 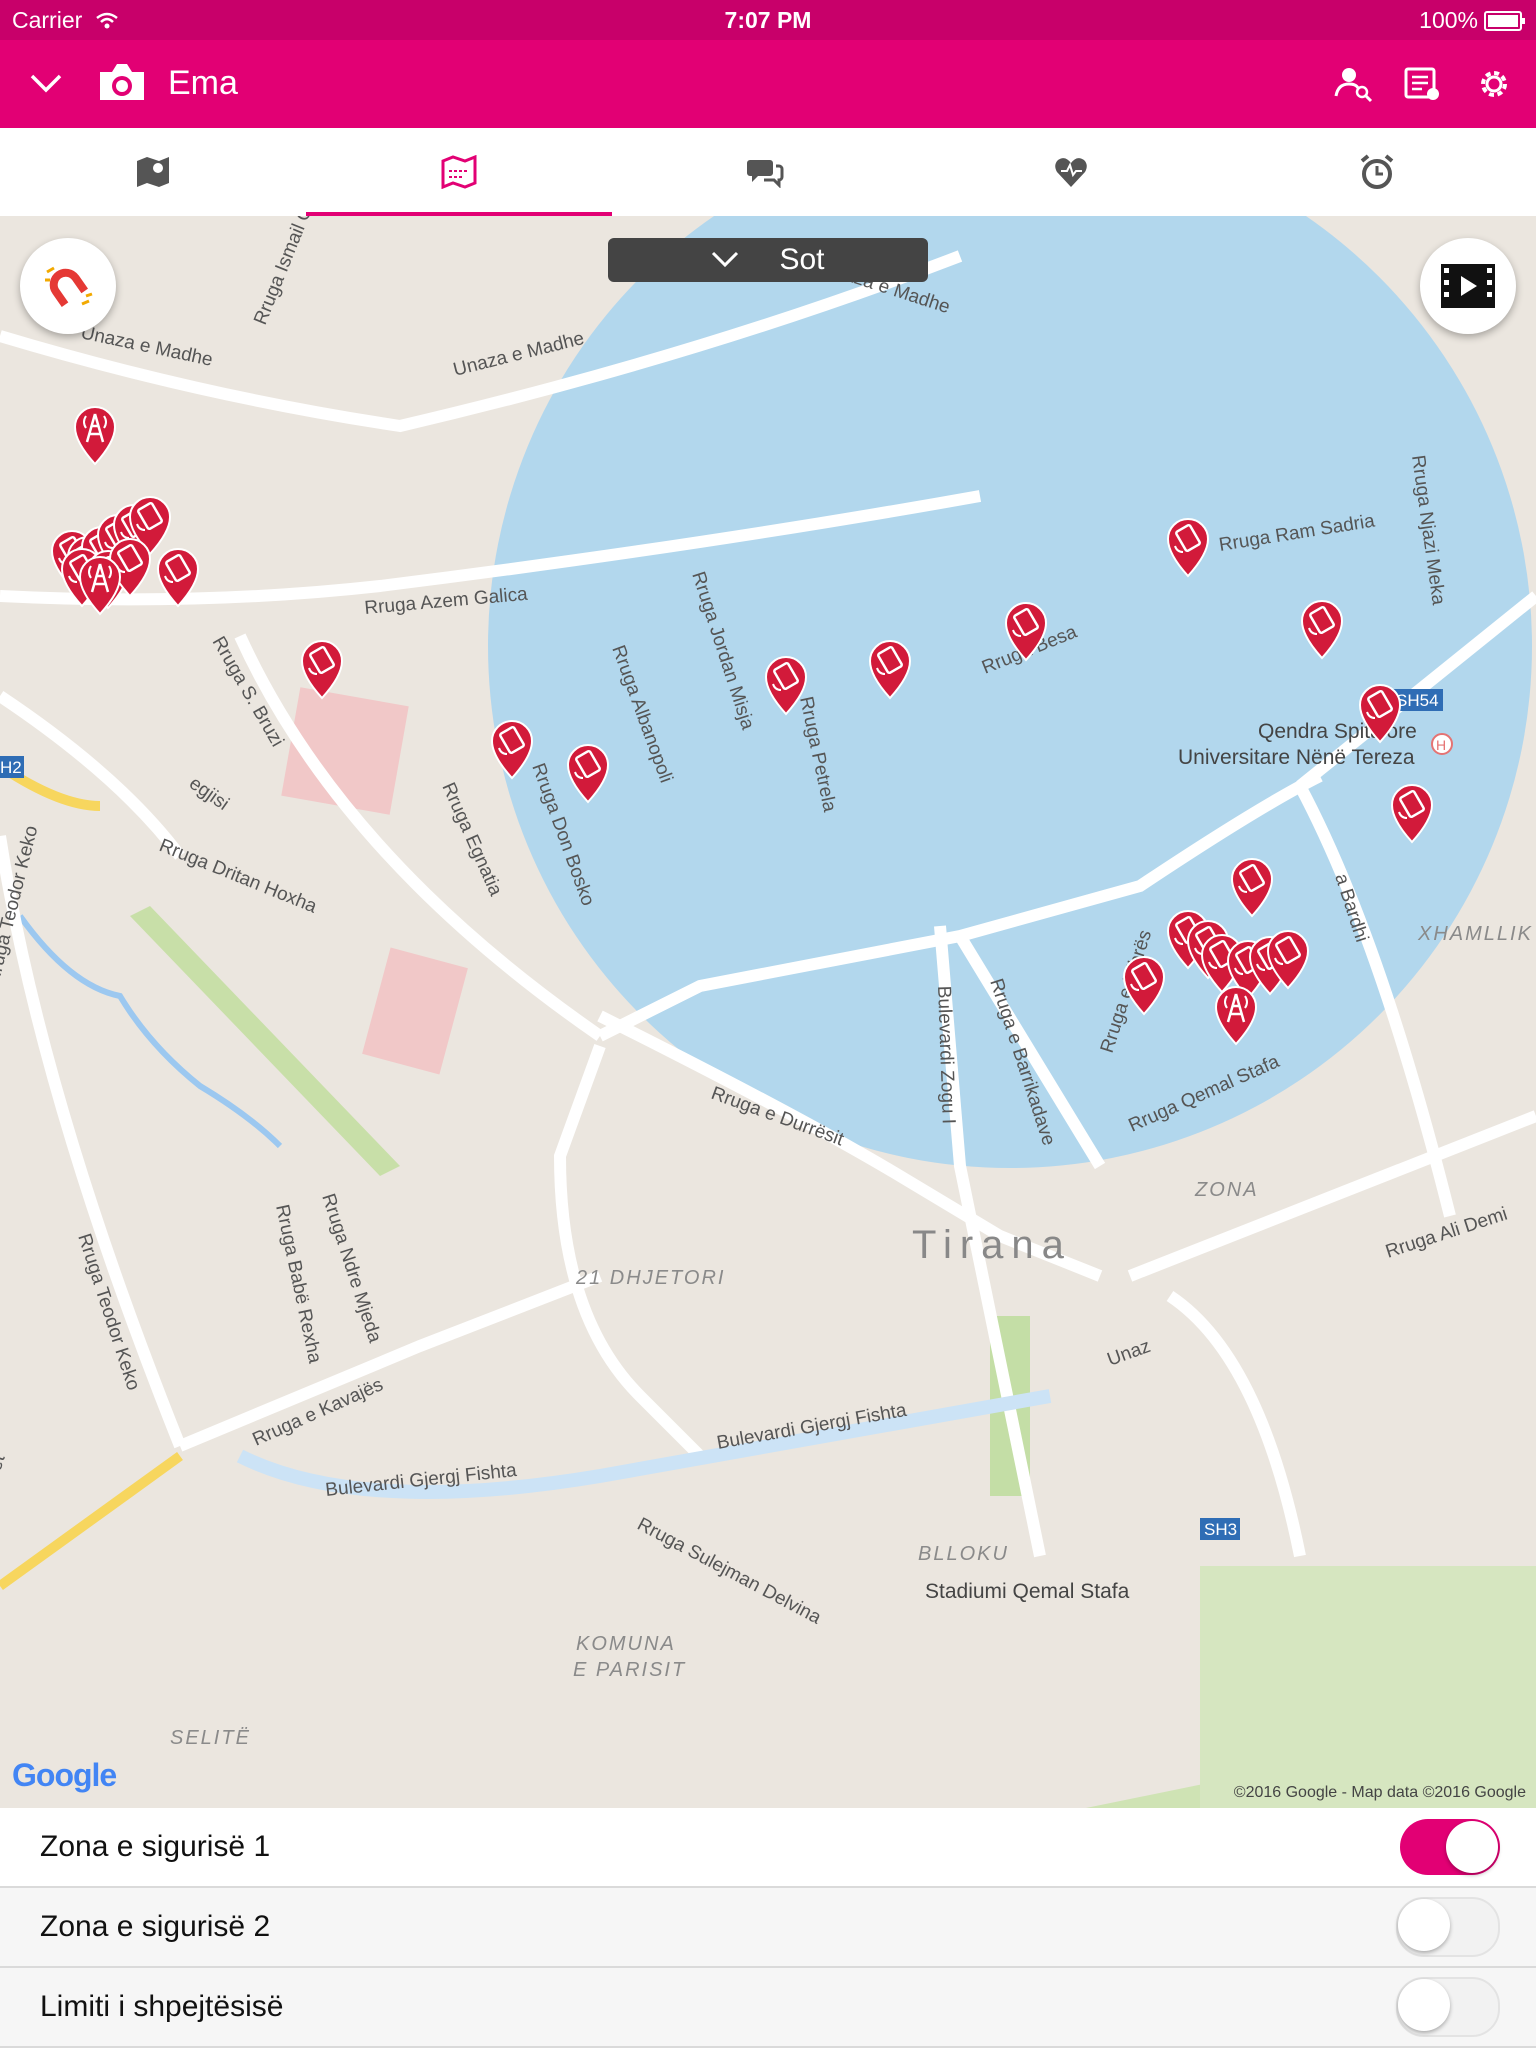 What do you see at coordinates (768, 84) in the screenshot?
I see `app-bar: Ema` at bounding box center [768, 84].